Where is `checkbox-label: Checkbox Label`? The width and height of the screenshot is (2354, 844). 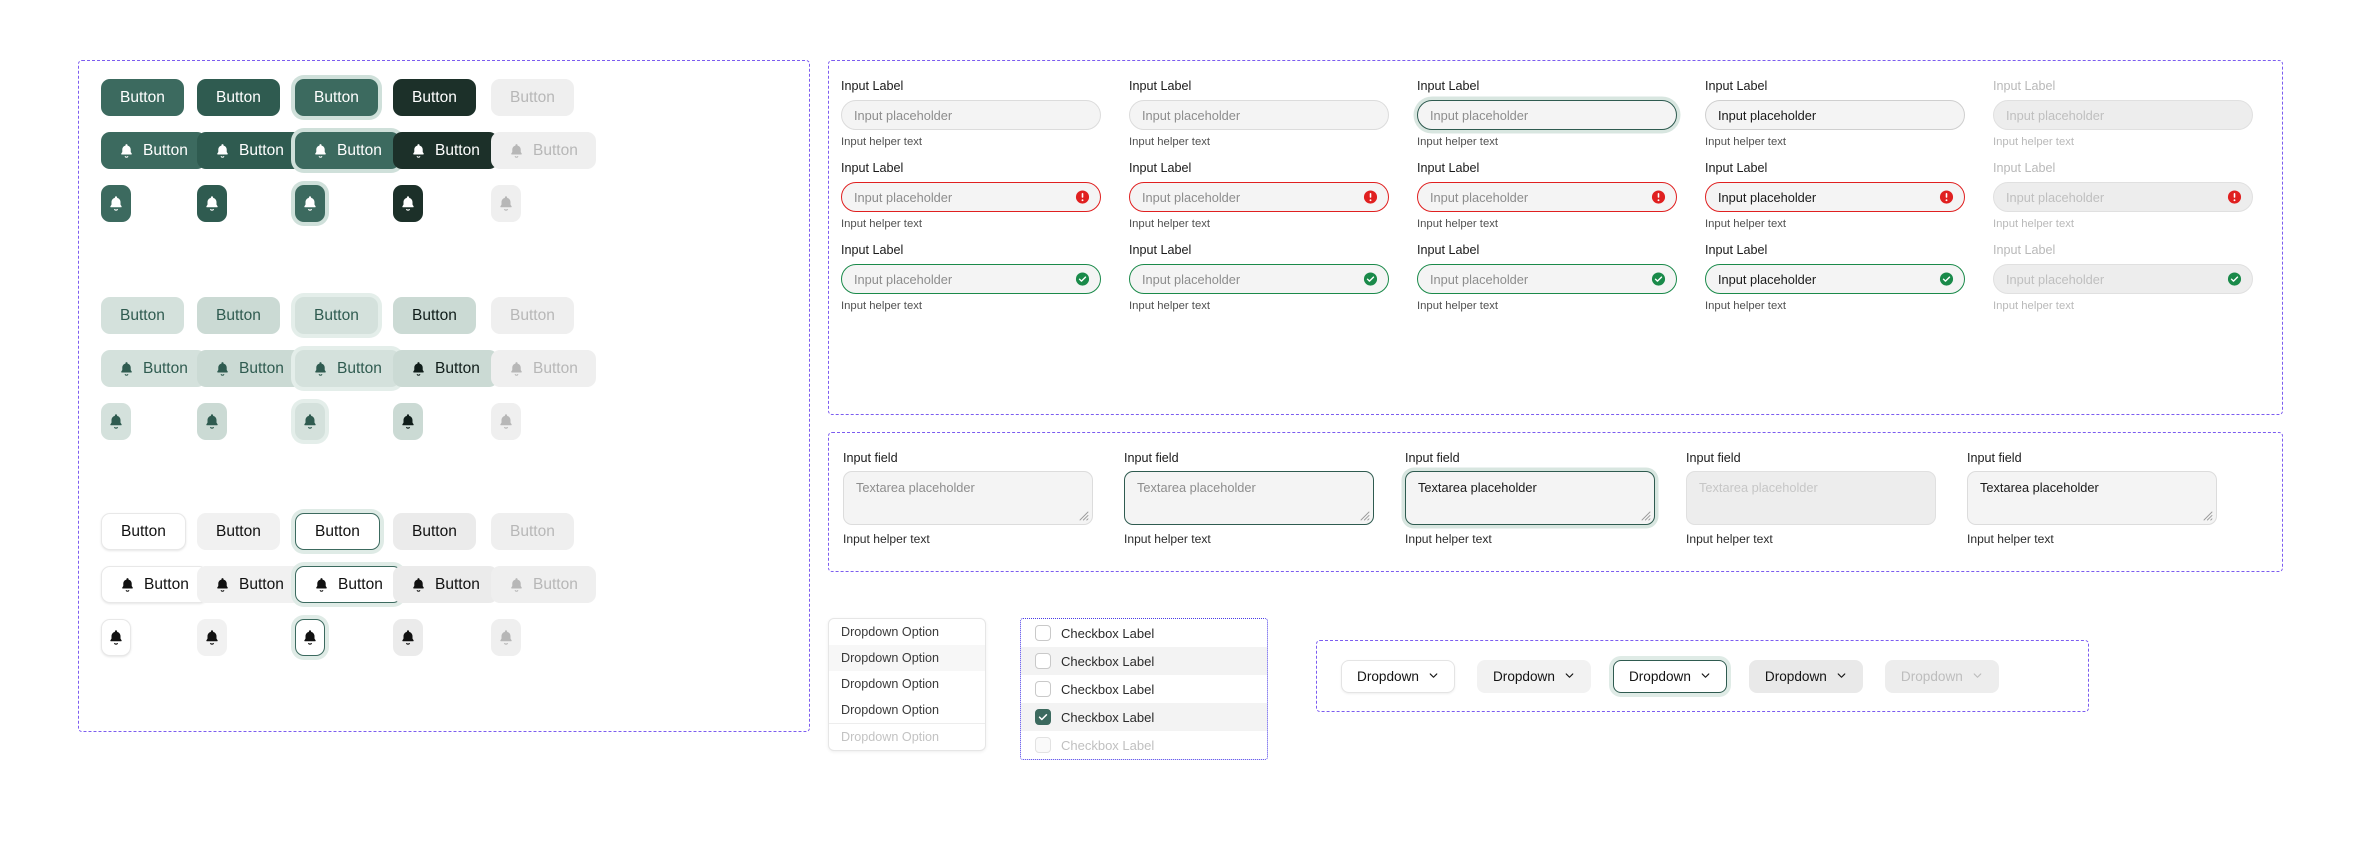 checkbox-label: Checkbox Label is located at coordinates (1108, 717).